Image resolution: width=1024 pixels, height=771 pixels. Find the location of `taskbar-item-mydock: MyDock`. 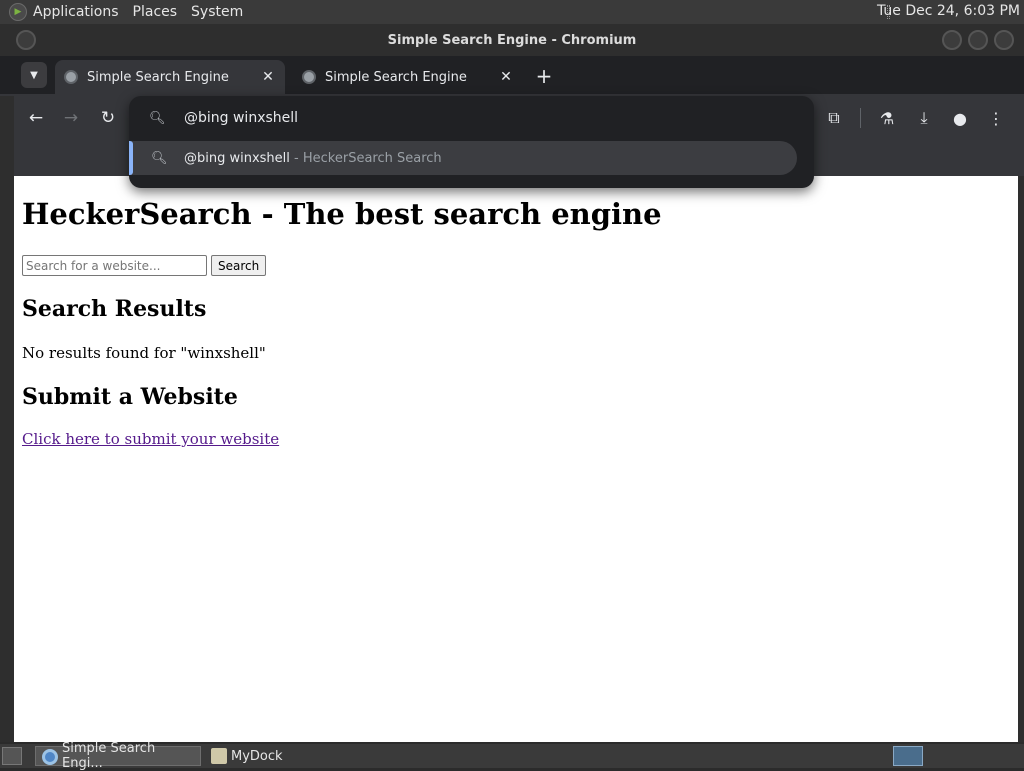

taskbar-item-mydock: MyDock is located at coordinates (265, 756).